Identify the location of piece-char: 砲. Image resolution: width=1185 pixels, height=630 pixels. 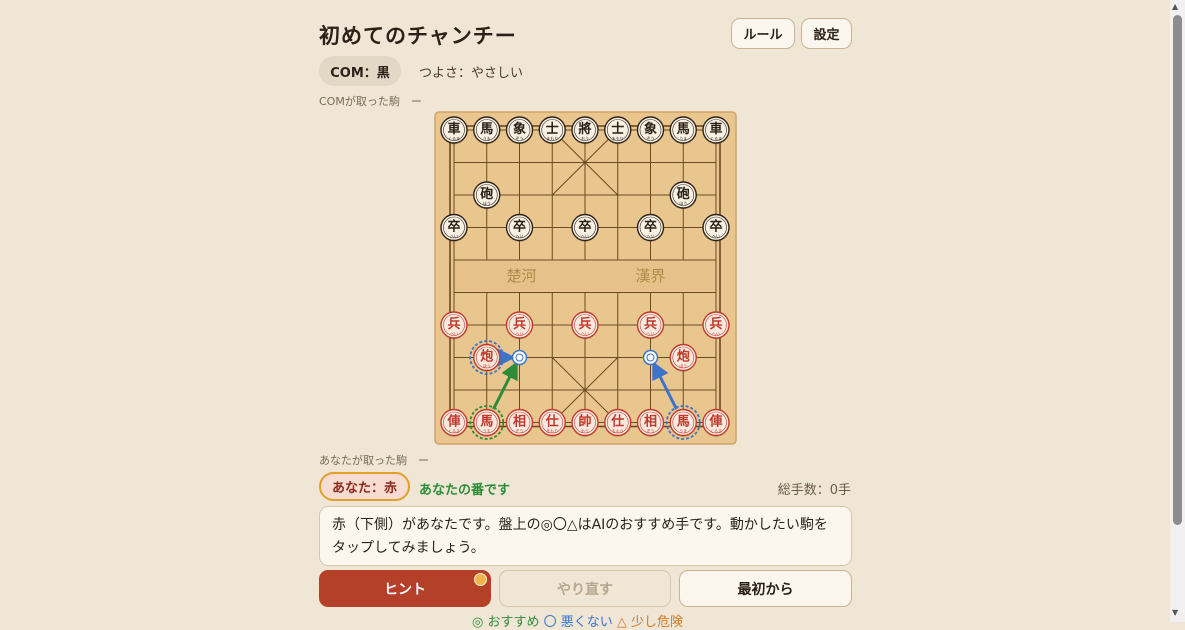
(486, 194).